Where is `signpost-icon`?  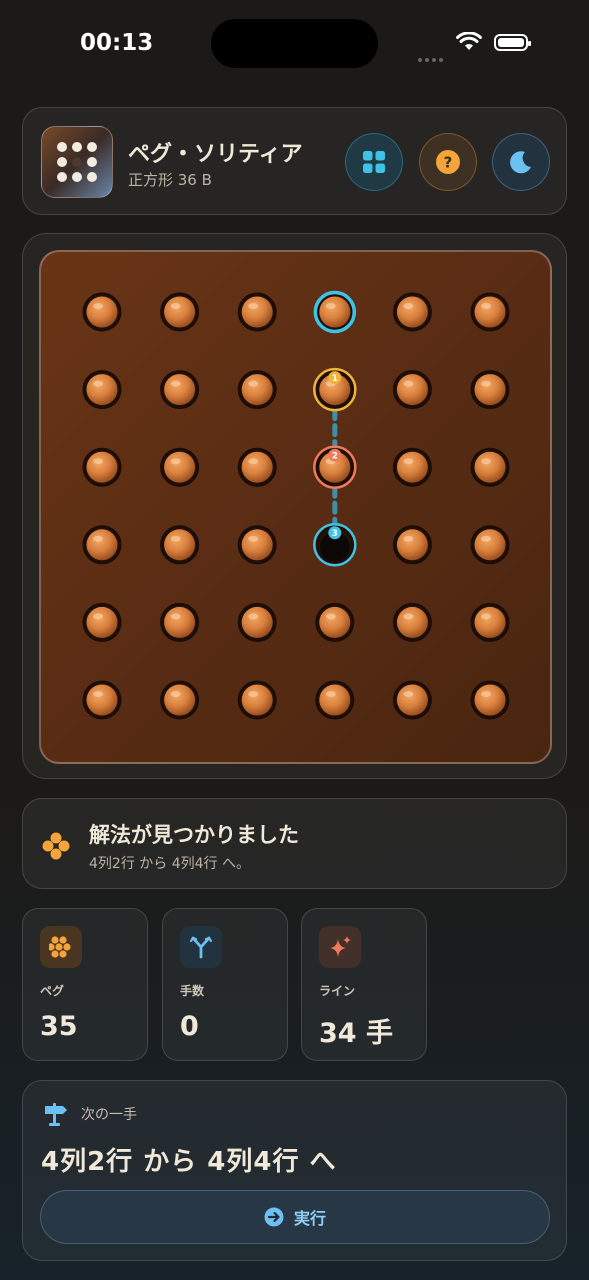 signpost-icon is located at coordinates (56, 1114).